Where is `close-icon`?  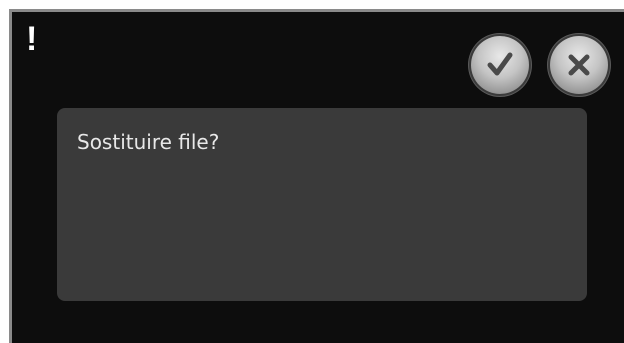
close-icon is located at coordinates (579, 65).